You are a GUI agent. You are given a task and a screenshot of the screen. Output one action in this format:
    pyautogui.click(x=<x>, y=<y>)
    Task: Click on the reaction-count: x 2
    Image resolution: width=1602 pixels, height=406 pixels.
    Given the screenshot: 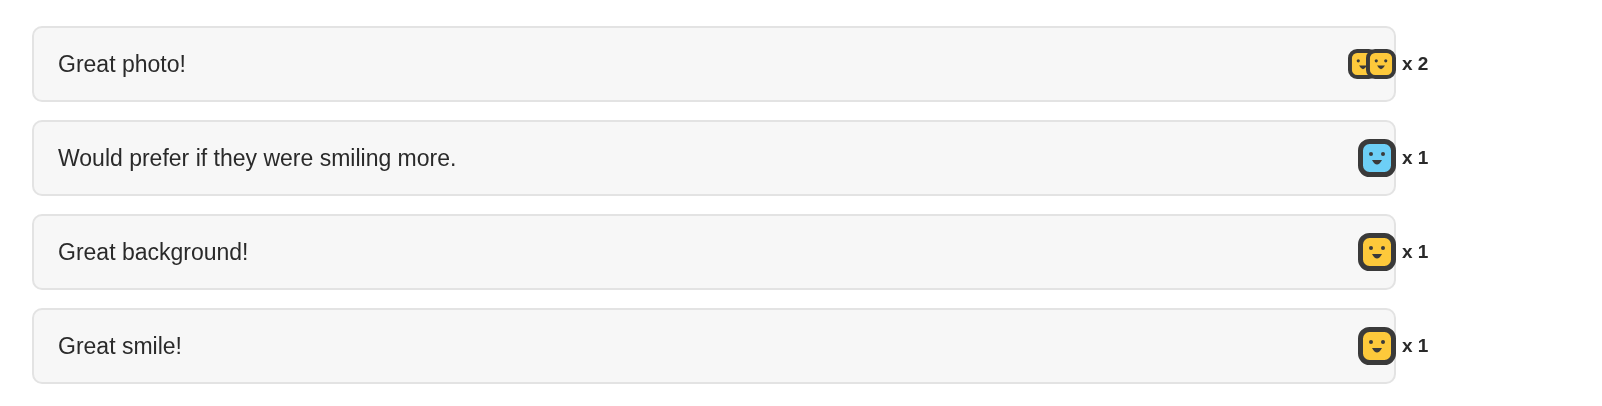 What is the action you would take?
    pyautogui.click(x=1415, y=64)
    